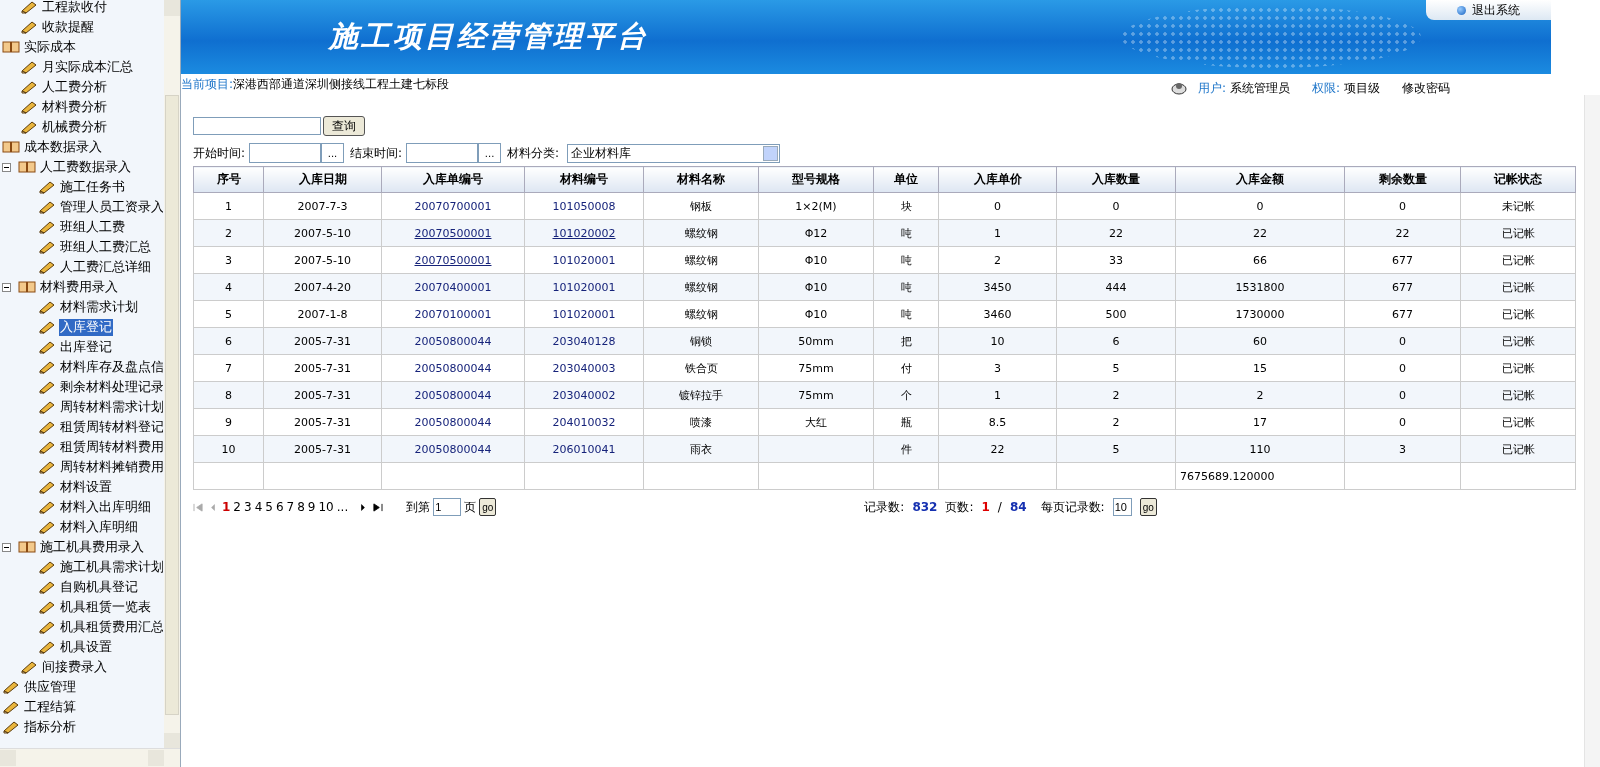 The image size is (1600, 767). What do you see at coordinates (226, 507) in the screenshot?
I see `page-link: 1` at bounding box center [226, 507].